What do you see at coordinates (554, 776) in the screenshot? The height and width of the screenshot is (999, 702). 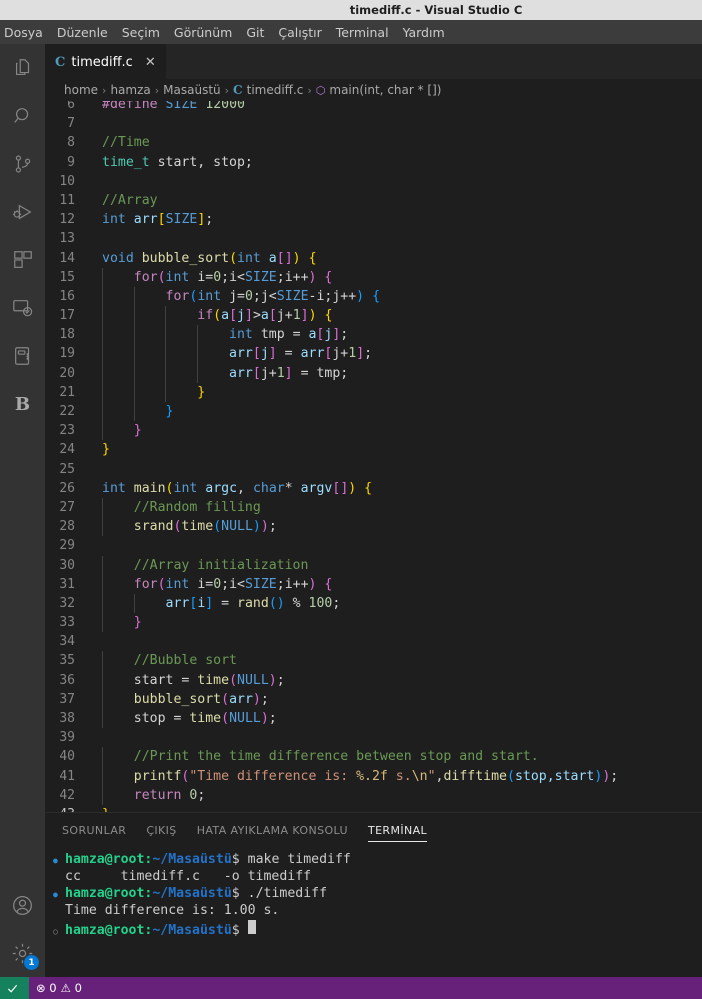 I see `code-token: stop,start` at bounding box center [554, 776].